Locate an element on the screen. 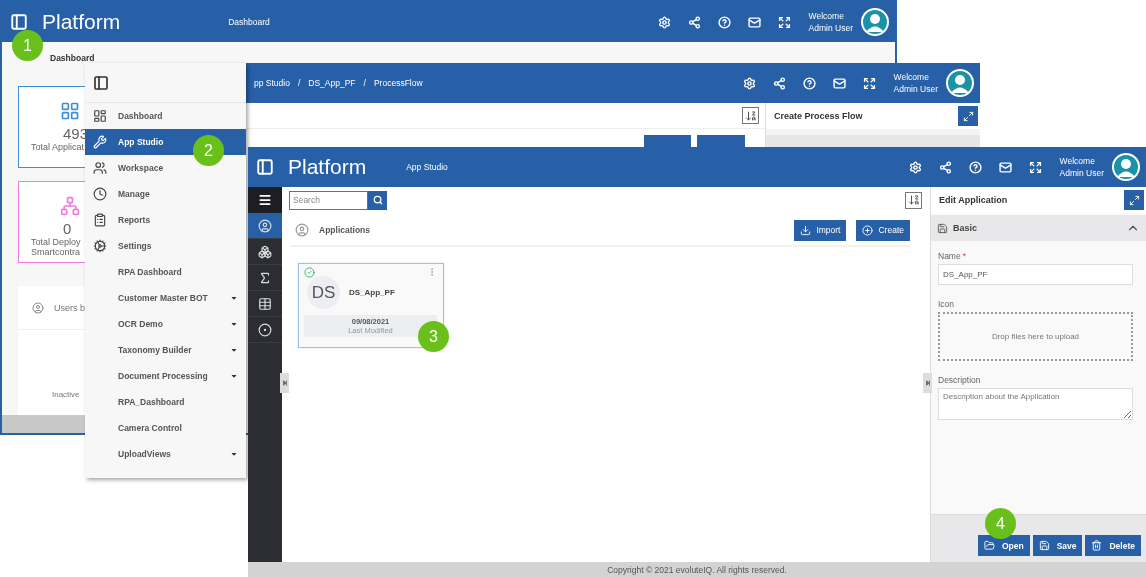 This screenshot has width=1146, height=577. panel-title: Create Process Flow is located at coordinates (818, 116).